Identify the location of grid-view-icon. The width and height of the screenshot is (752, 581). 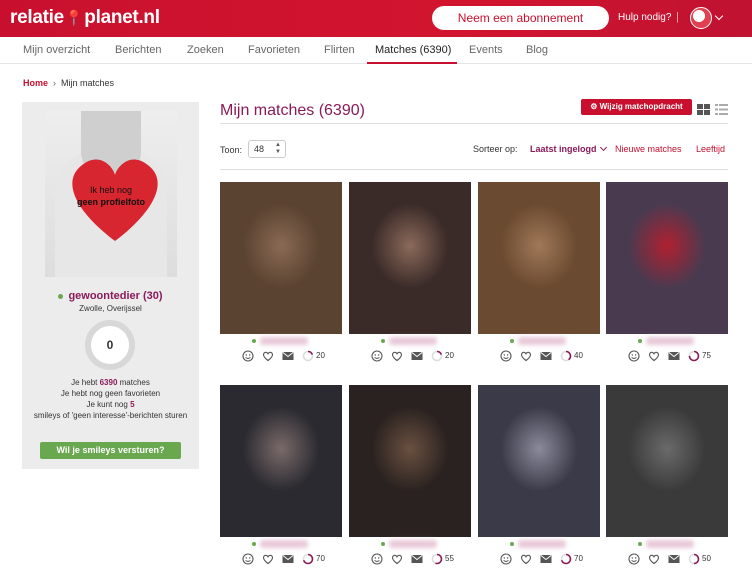
(703, 109).